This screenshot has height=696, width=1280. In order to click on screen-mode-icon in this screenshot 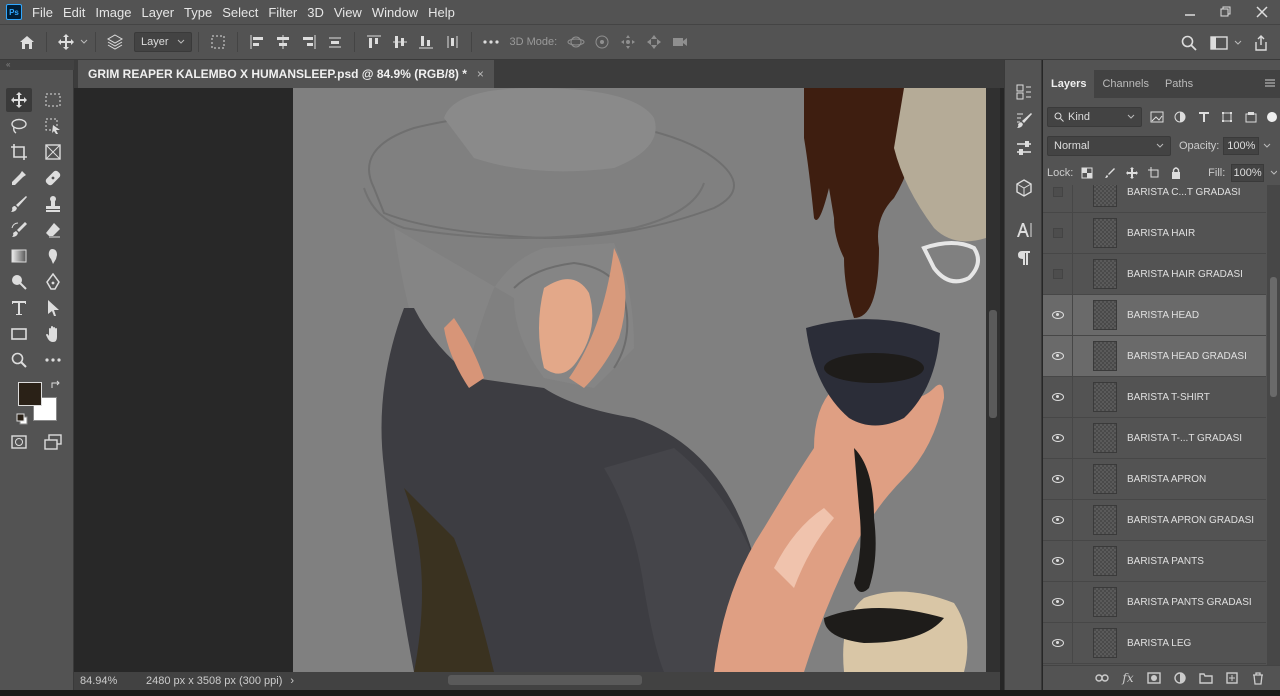, I will do `click(53, 442)`.